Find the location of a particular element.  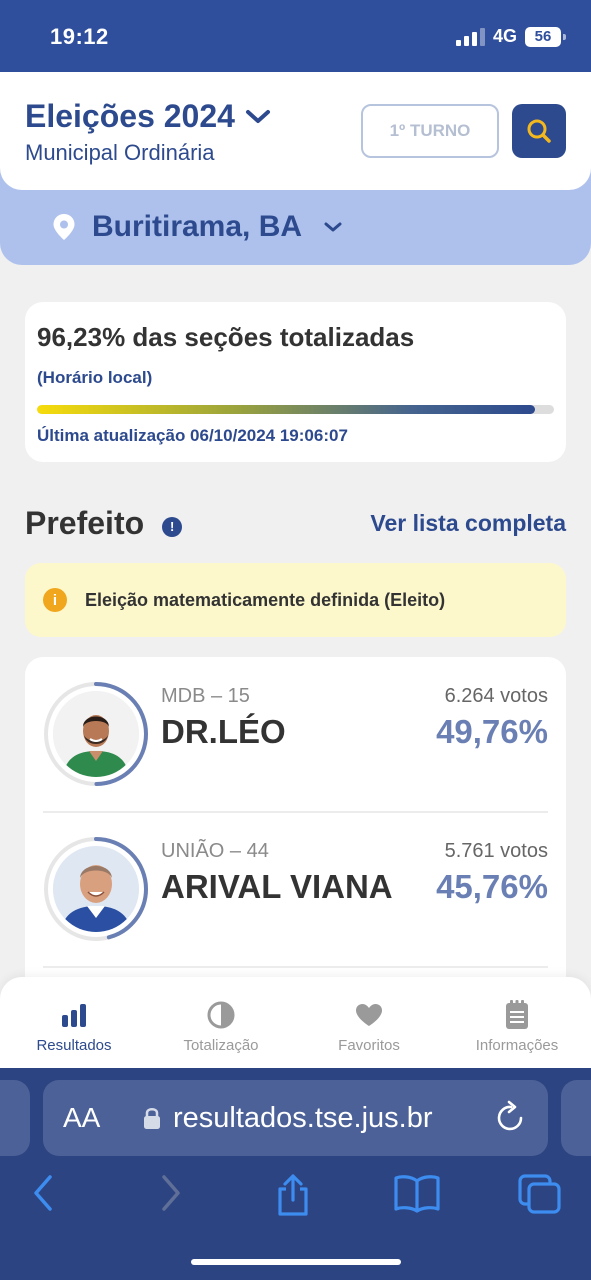

signal-icon is located at coordinates (470, 36).